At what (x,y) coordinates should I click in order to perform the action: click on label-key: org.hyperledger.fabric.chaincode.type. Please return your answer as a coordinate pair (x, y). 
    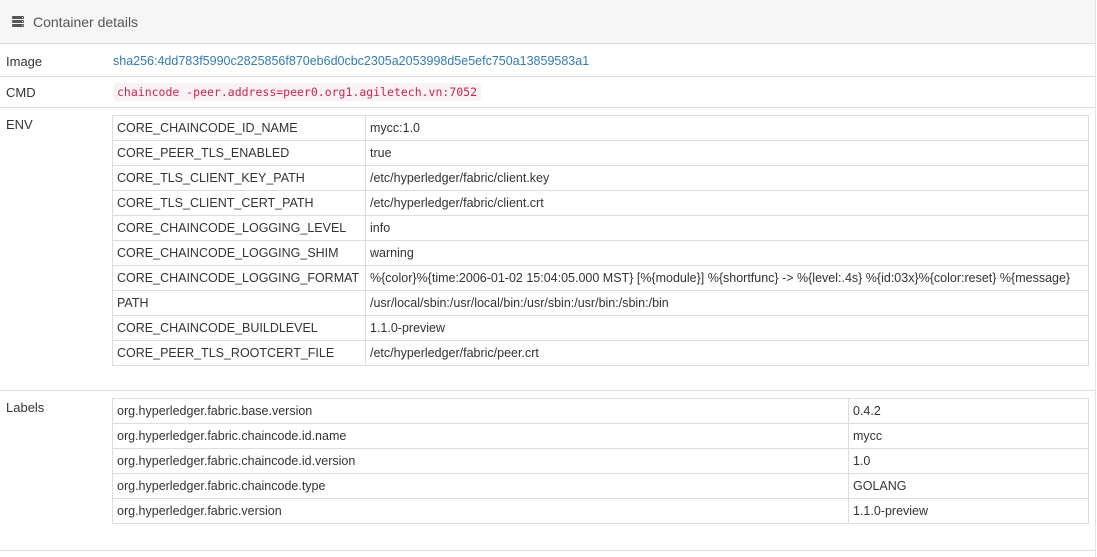
    Looking at the image, I should click on (480, 486).